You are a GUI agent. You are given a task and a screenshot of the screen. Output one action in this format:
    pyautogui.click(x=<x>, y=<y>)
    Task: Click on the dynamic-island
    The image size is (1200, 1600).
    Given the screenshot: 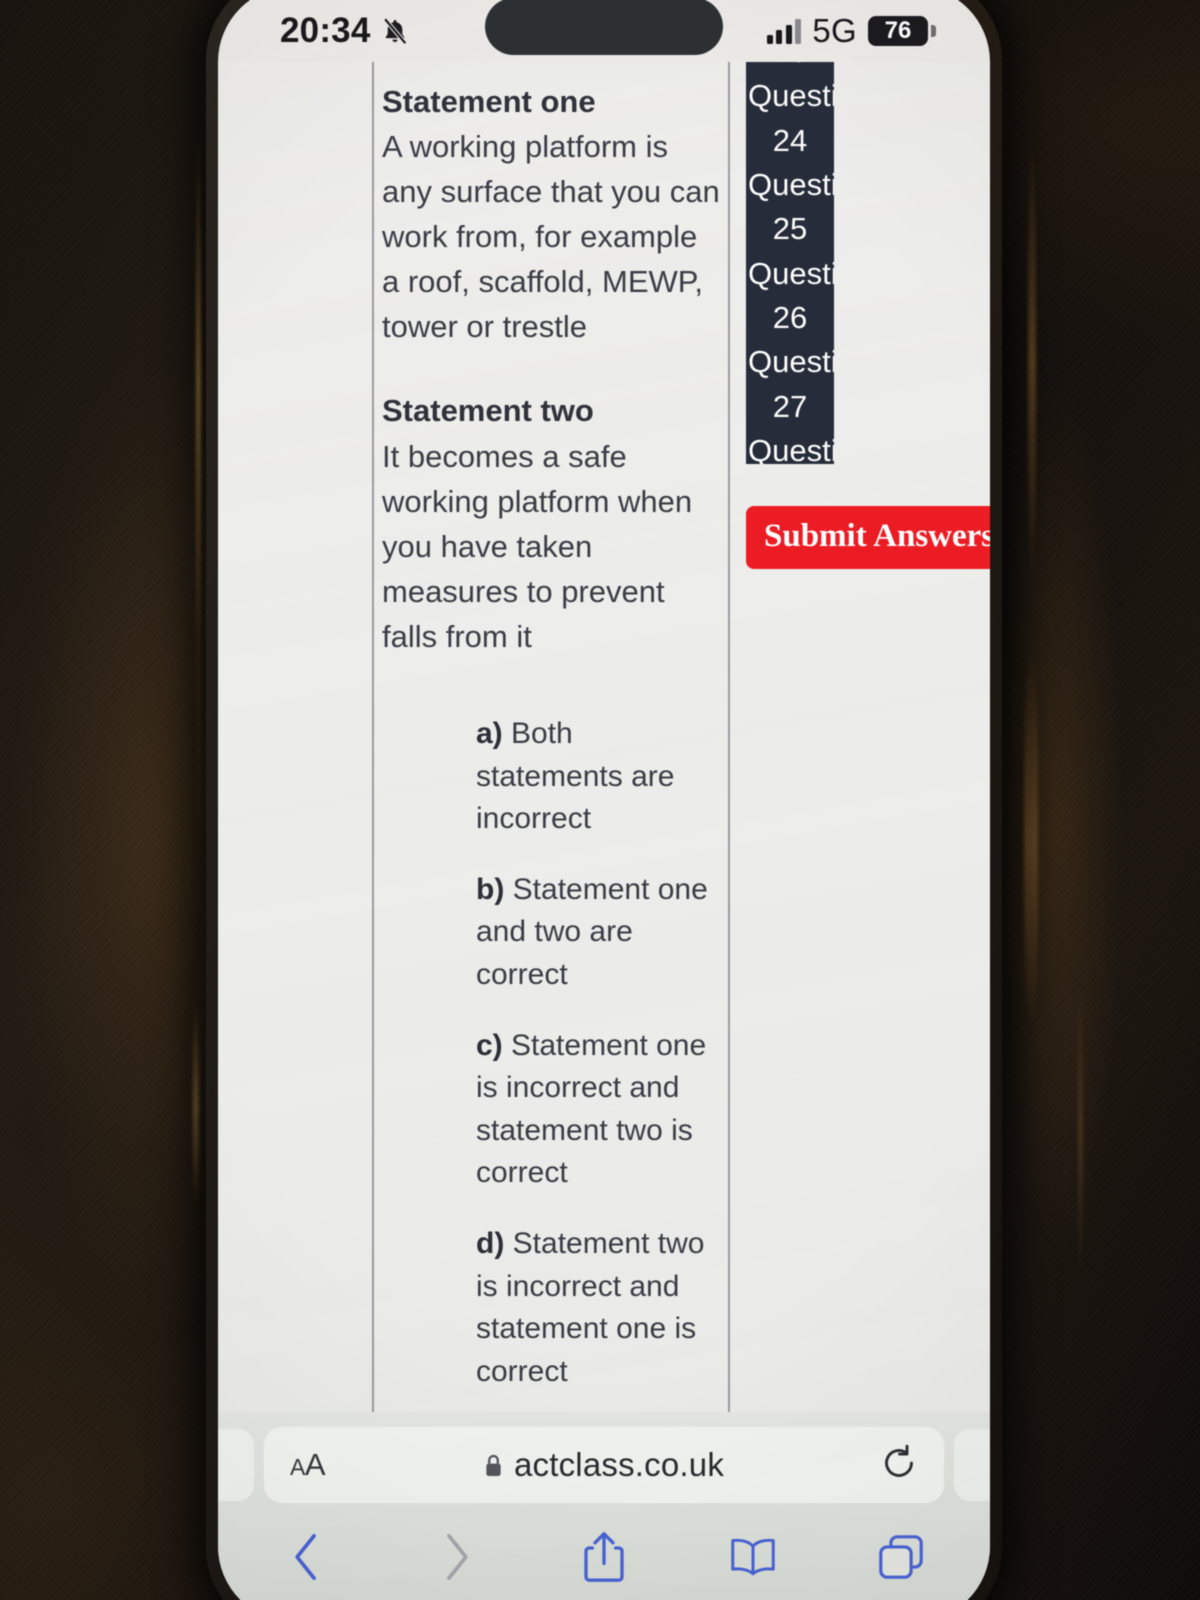 What is the action you would take?
    pyautogui.click(x=604, y=27)
    